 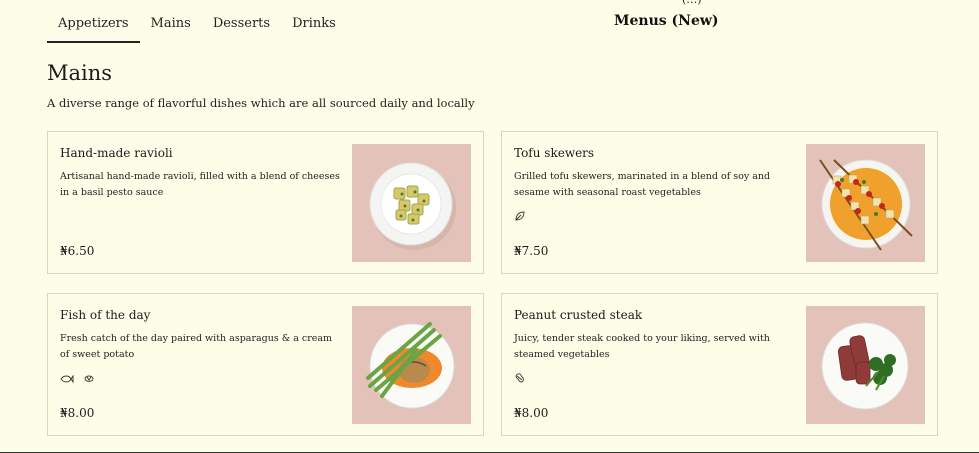 What do you see at coordinates (666, 21) in the screenshot?
I see `overlay-title: Menus (New)` at bounding box center [666, 21].